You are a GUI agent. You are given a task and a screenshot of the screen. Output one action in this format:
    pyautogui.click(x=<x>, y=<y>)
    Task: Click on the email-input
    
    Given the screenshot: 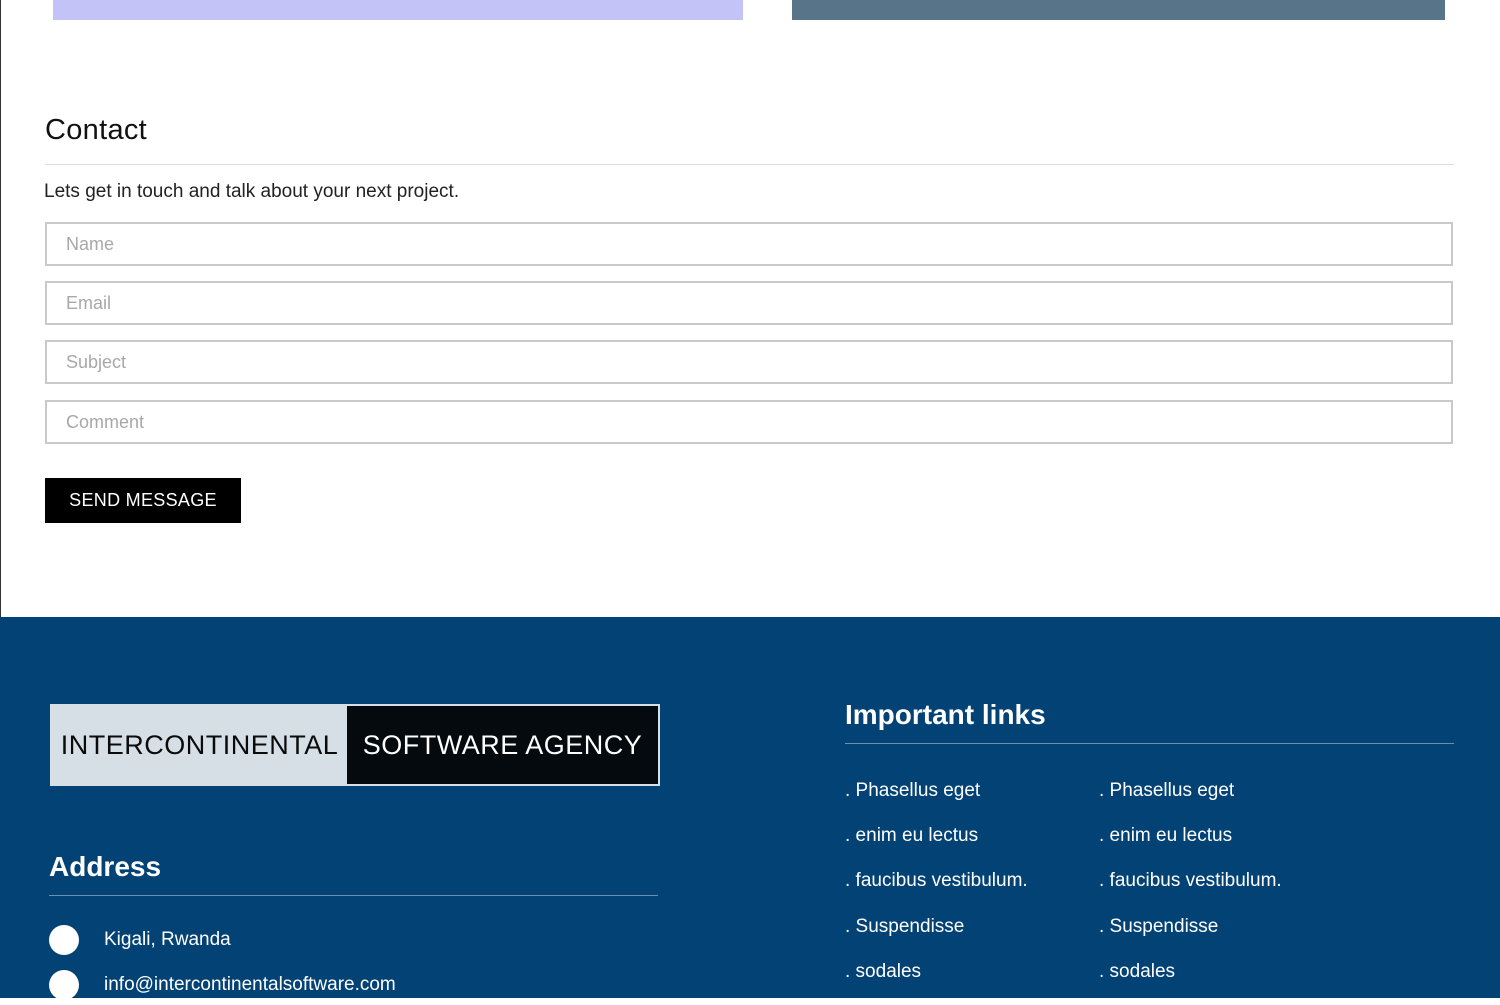 What is the action you would take?
    pyautogui.click(x=749, y=303)
    